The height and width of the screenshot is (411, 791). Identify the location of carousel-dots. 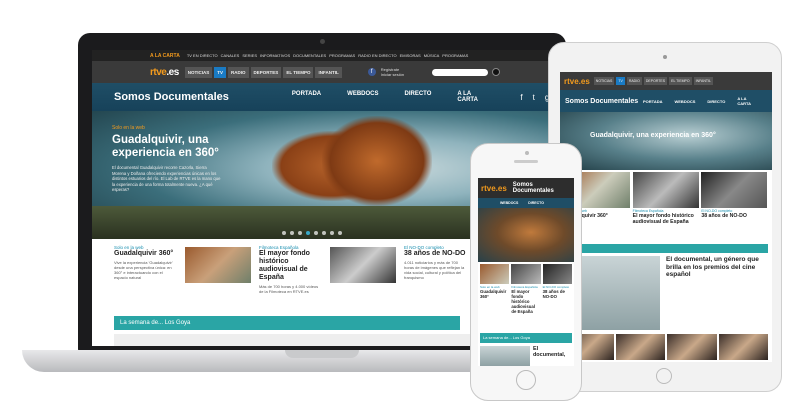
(312, 233).